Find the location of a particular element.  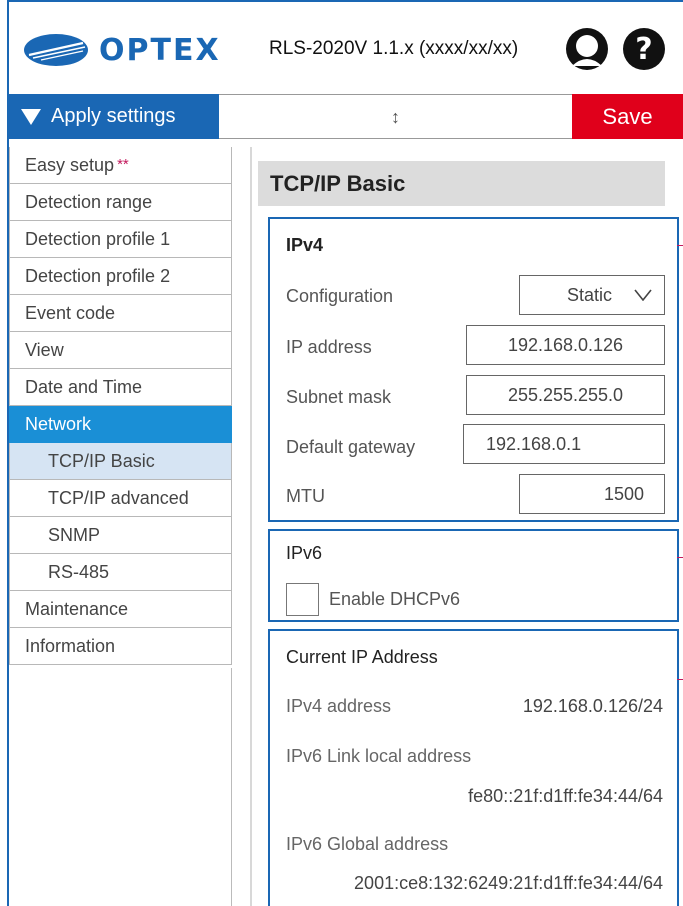

sidebar-item-easy-setup: Easy setup ** is located at coordinates (120, 165).